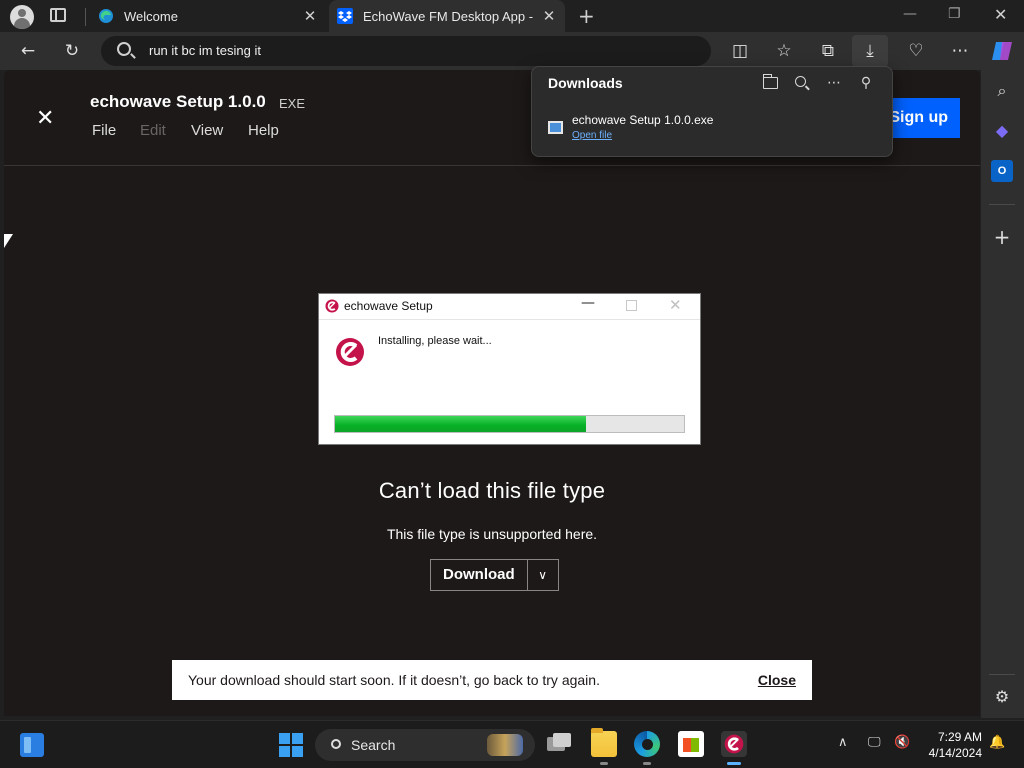 Image resolution: width=1024 pixels, height=768 pixels. What do you see at coordinates (207, 130) in the screenshot?
I see `menu-view: View` at bounding box center [207, 130].